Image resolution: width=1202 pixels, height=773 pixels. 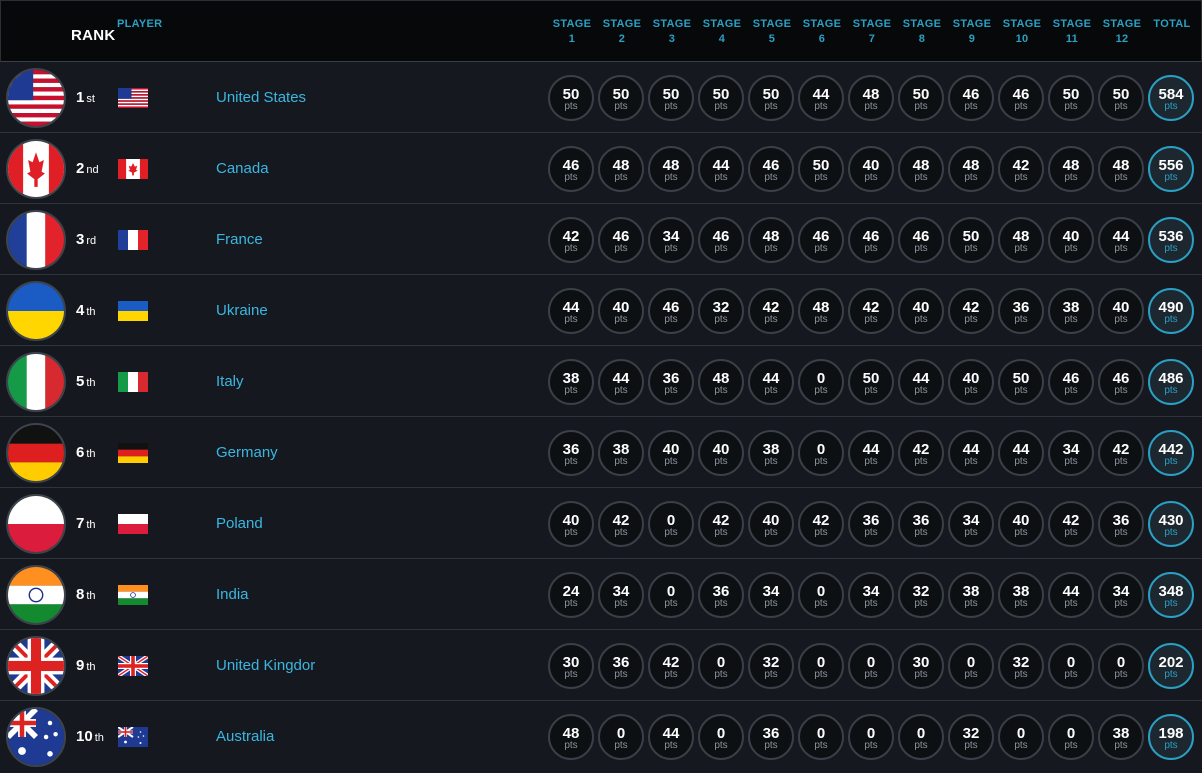 What do you see at coordinates (265, 665) in the screenshot?
I see `player-name-link: United Kingdor` at bounding box center [265, 665].